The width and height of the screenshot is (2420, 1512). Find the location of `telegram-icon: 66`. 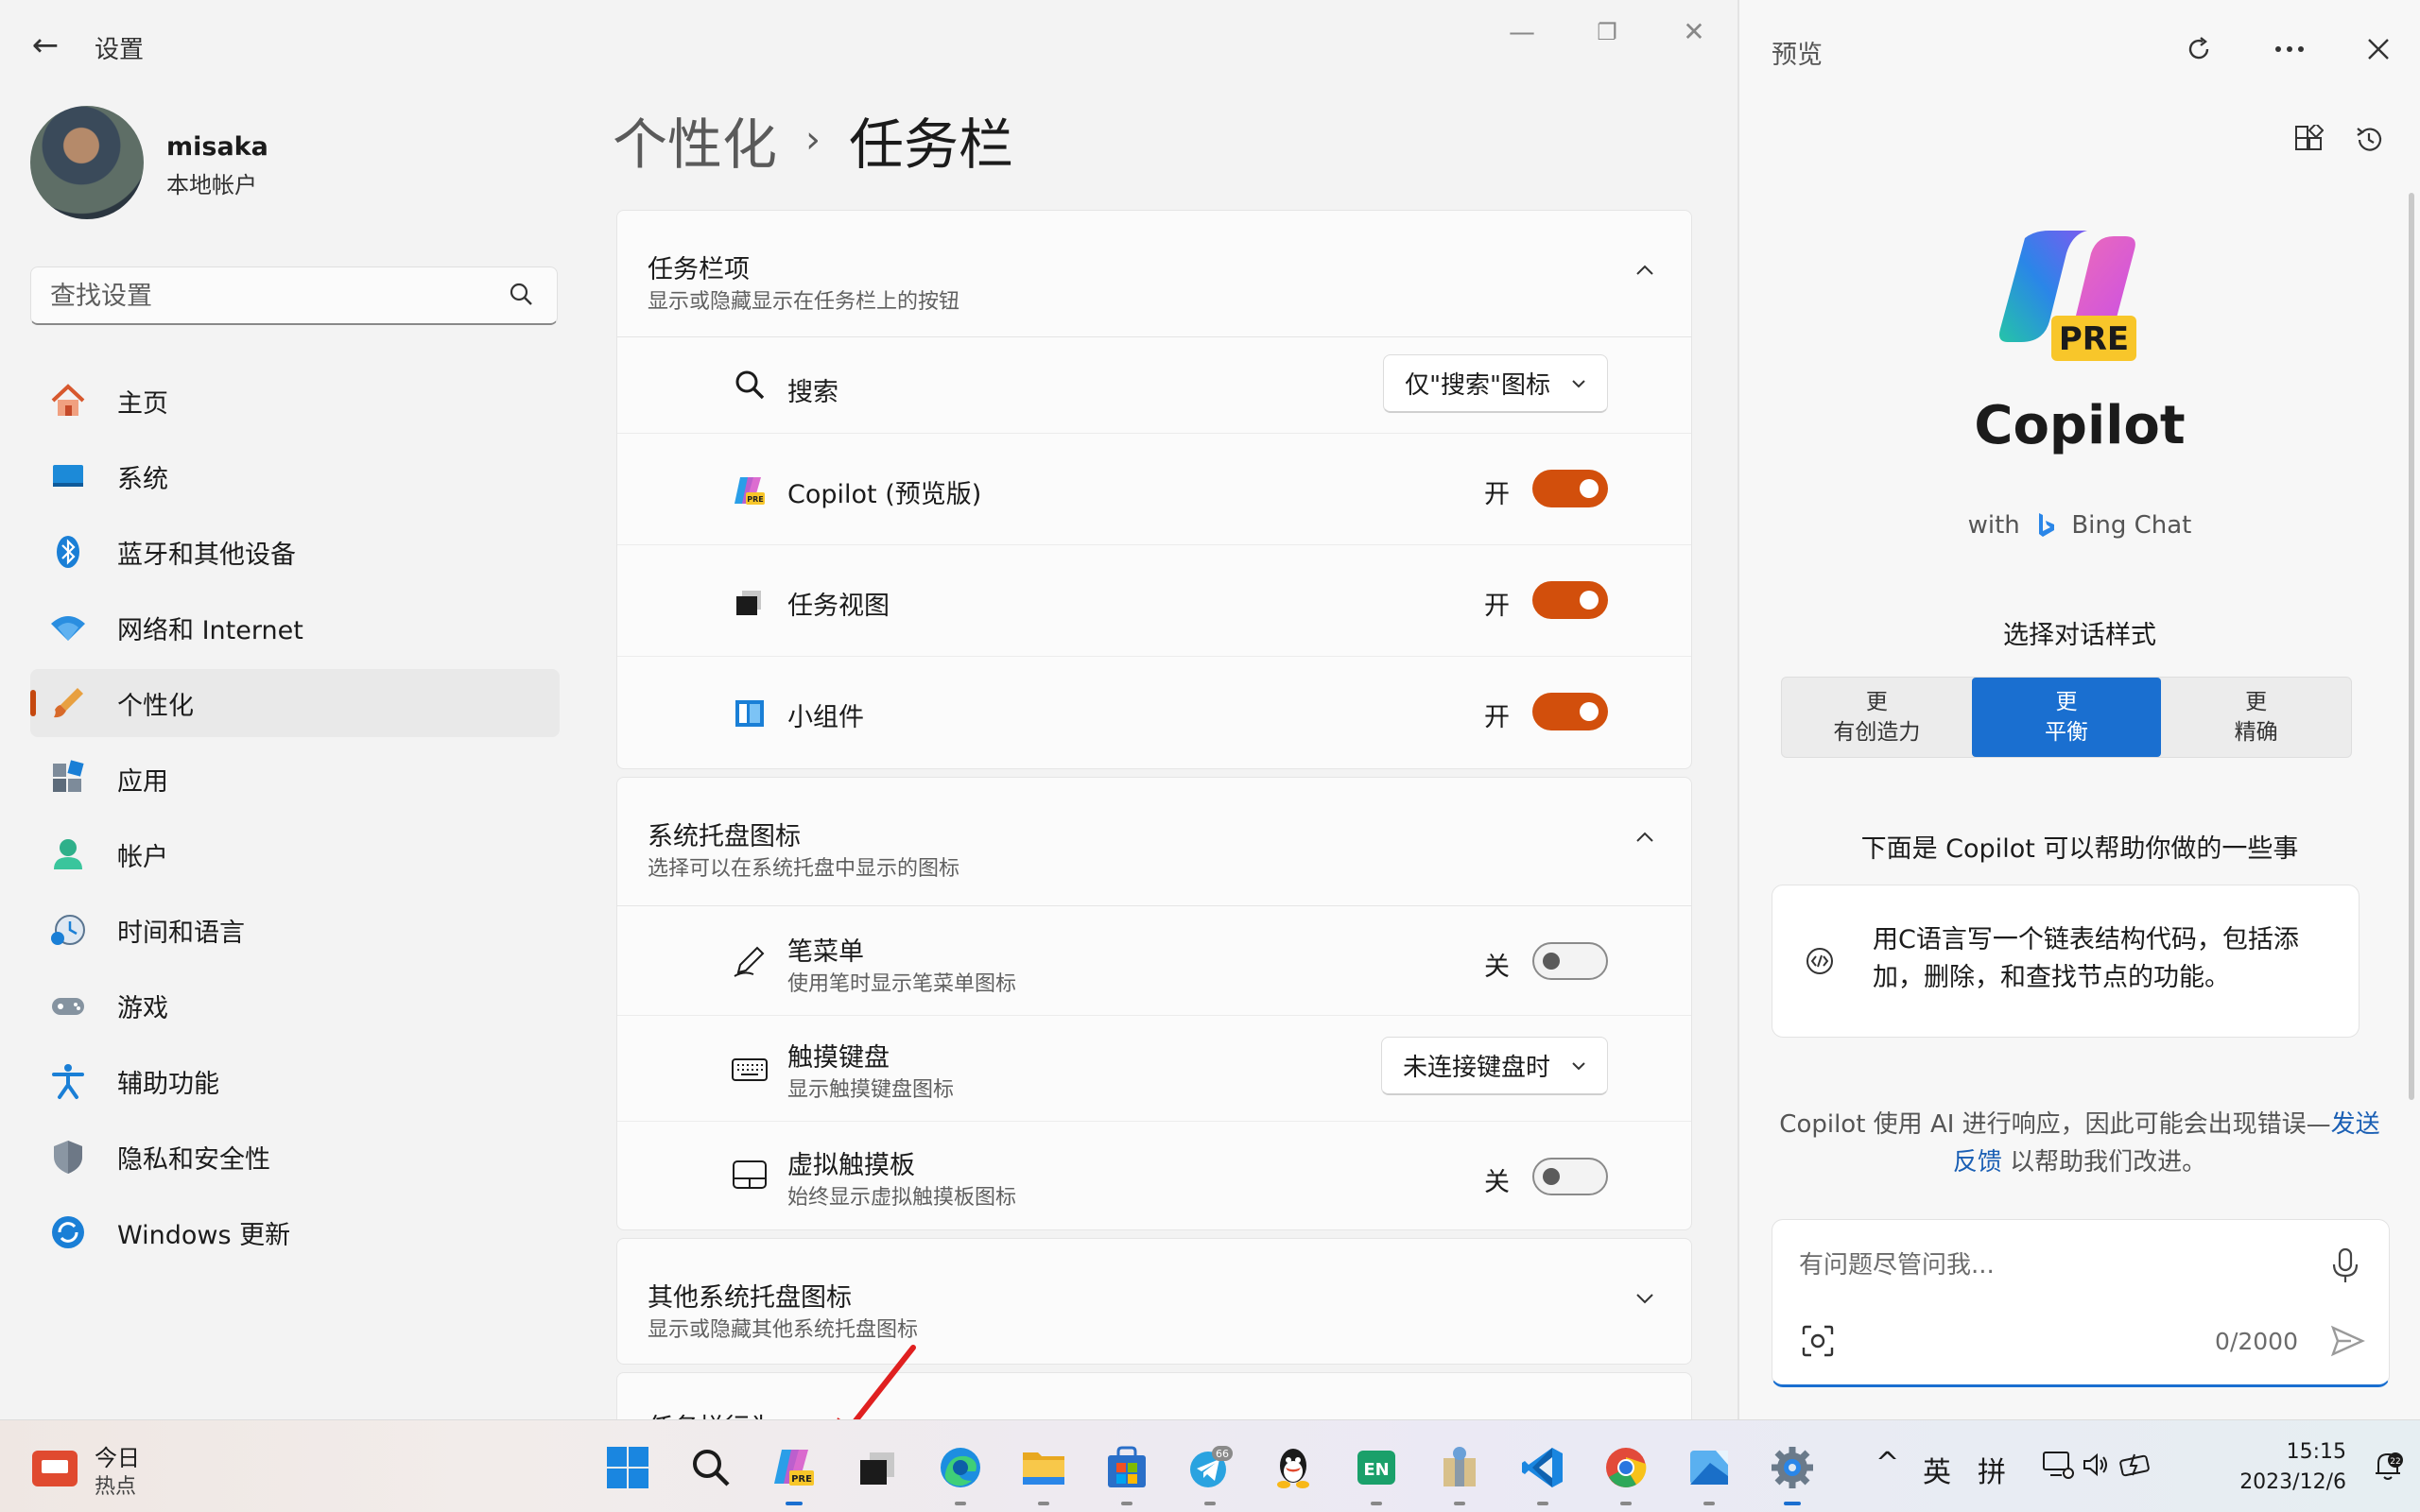

telegram-icon: 66 is located at coordinates (1210, 1473).